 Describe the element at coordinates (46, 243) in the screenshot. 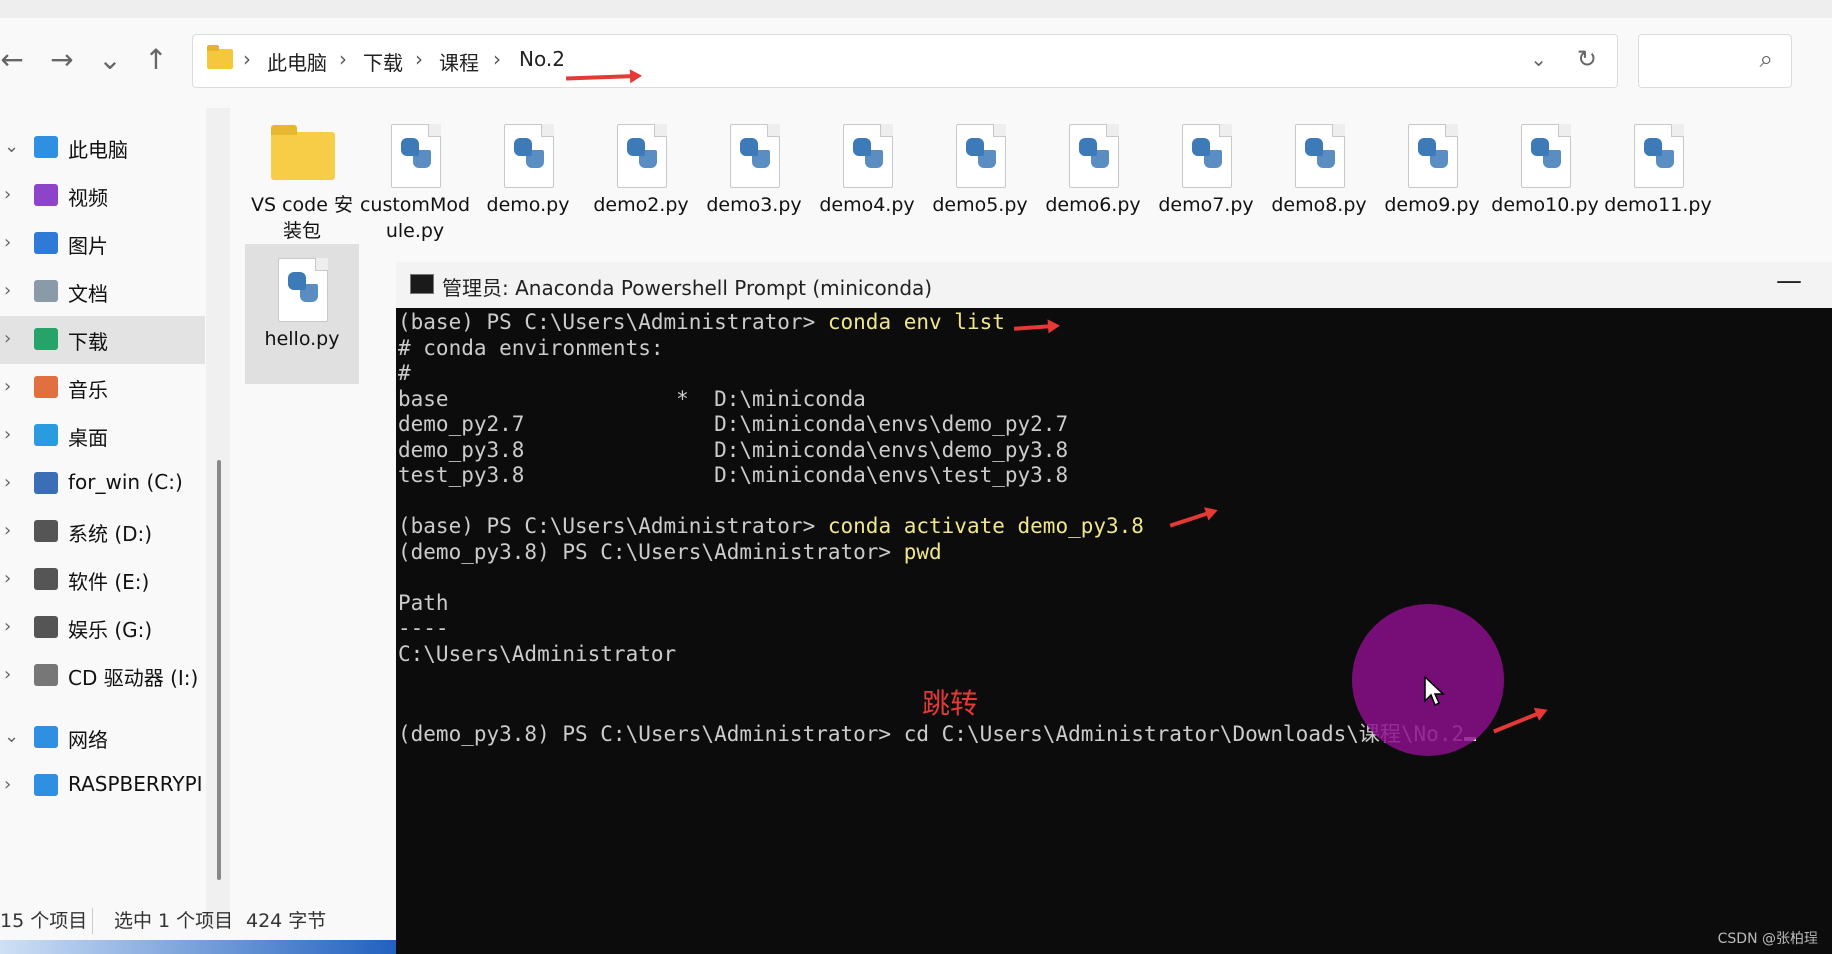

I see `pictures-icon` at that location.